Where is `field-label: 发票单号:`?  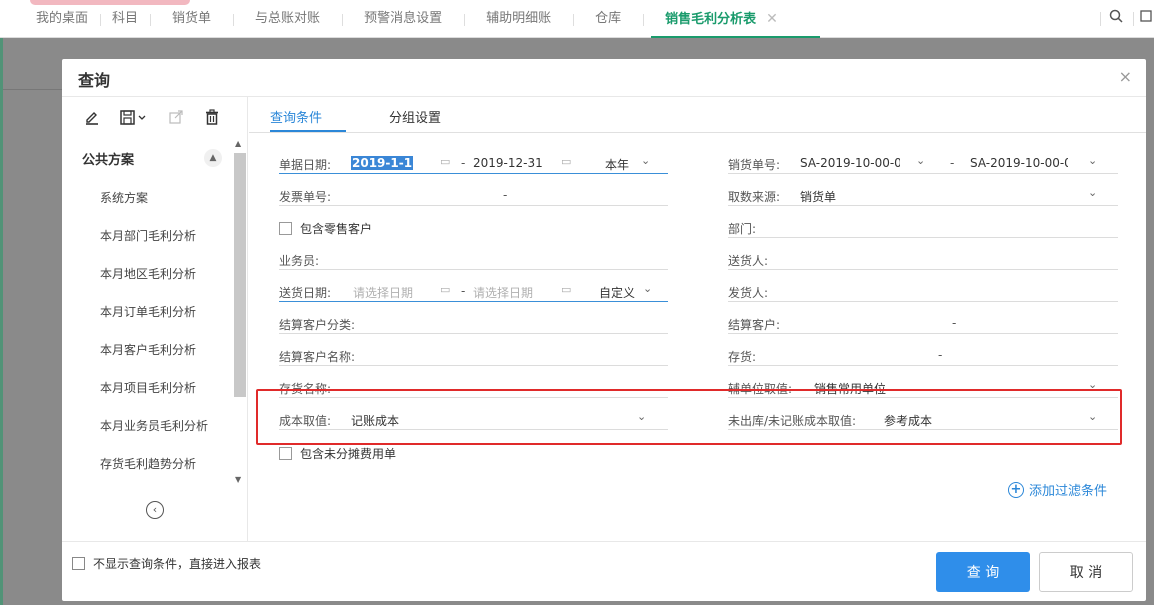 field-label: 发票单号: is located at coordinates (305, 197).